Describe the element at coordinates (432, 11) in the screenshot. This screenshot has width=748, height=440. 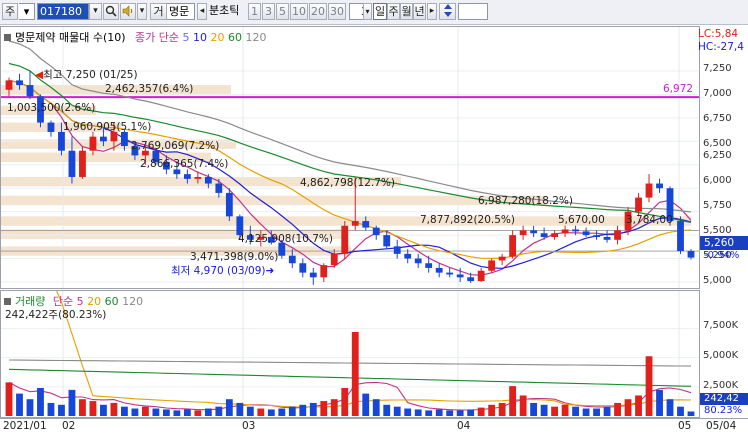
I see `next-arrow-icon: ▸` at that location.